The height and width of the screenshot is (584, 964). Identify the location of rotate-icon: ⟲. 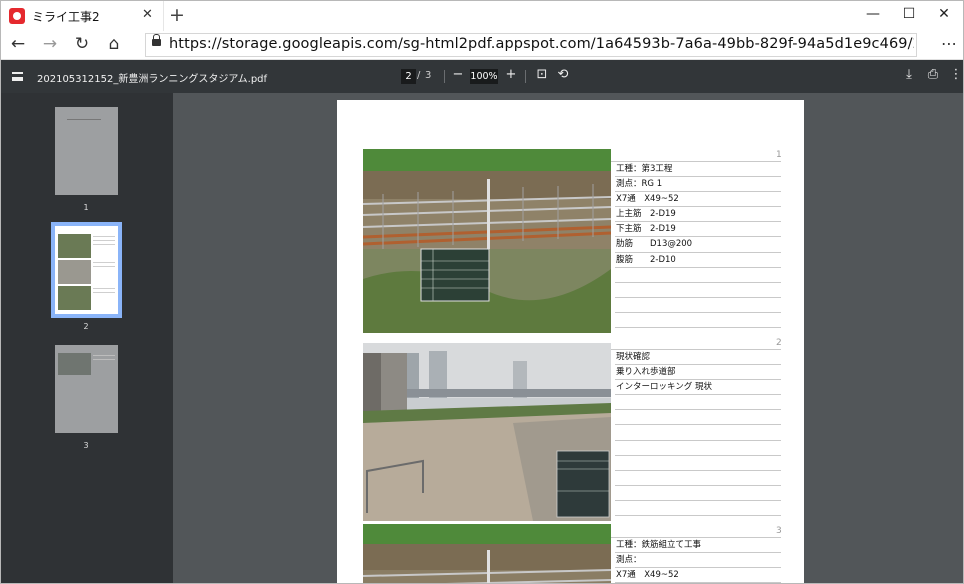
(563, 74).